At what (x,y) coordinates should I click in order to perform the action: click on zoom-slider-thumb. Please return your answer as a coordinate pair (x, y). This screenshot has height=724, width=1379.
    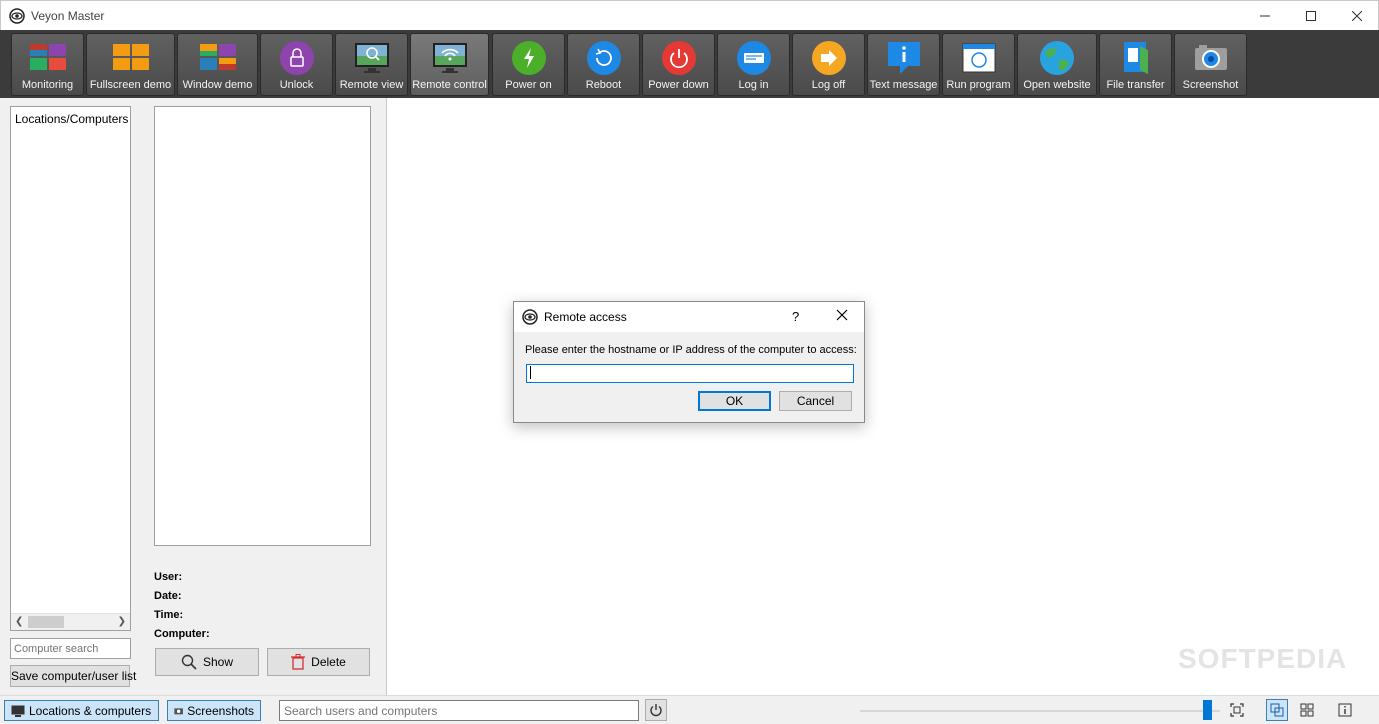
    Looking at the image, I should click on (1207, 710).